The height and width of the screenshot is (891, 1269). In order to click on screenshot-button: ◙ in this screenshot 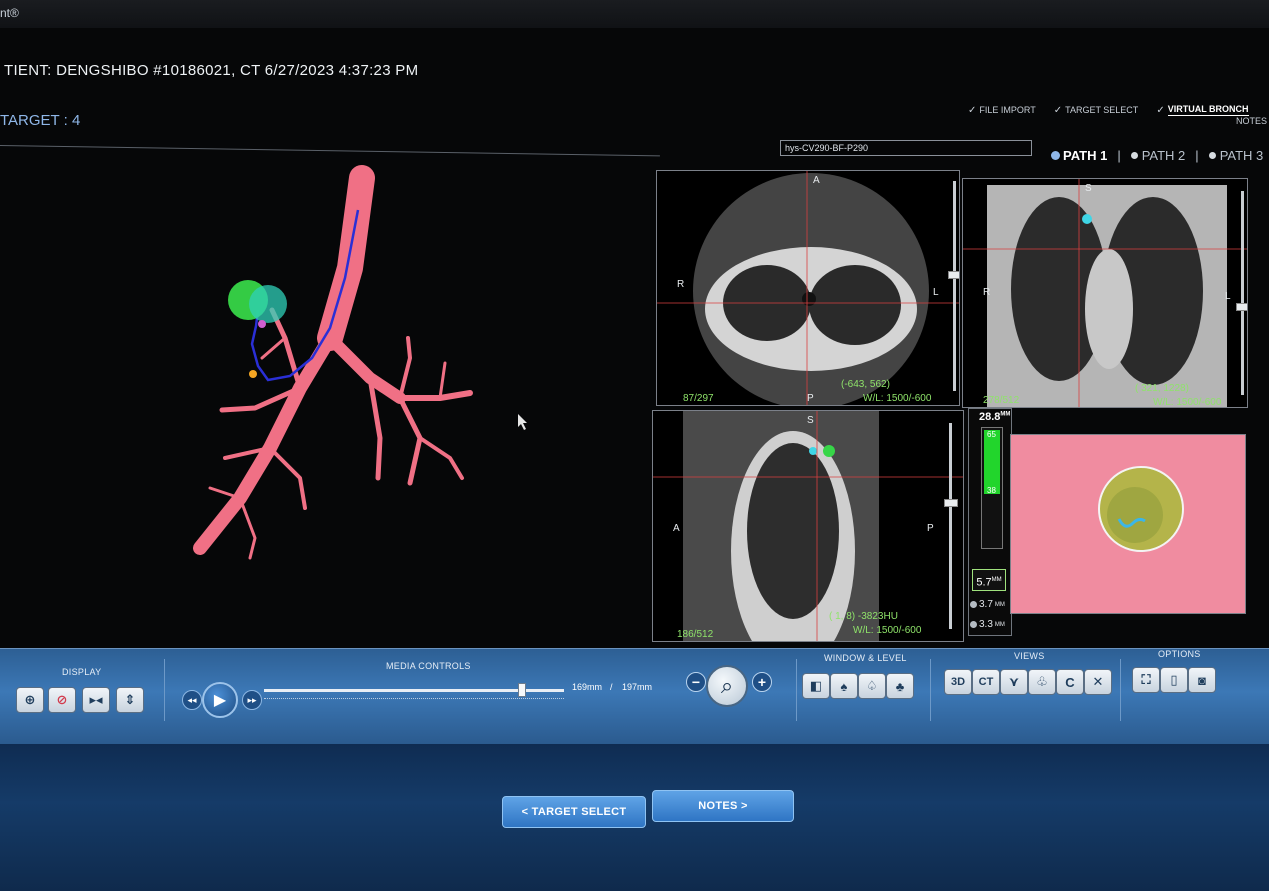, I will do `click(1202, 680)`.